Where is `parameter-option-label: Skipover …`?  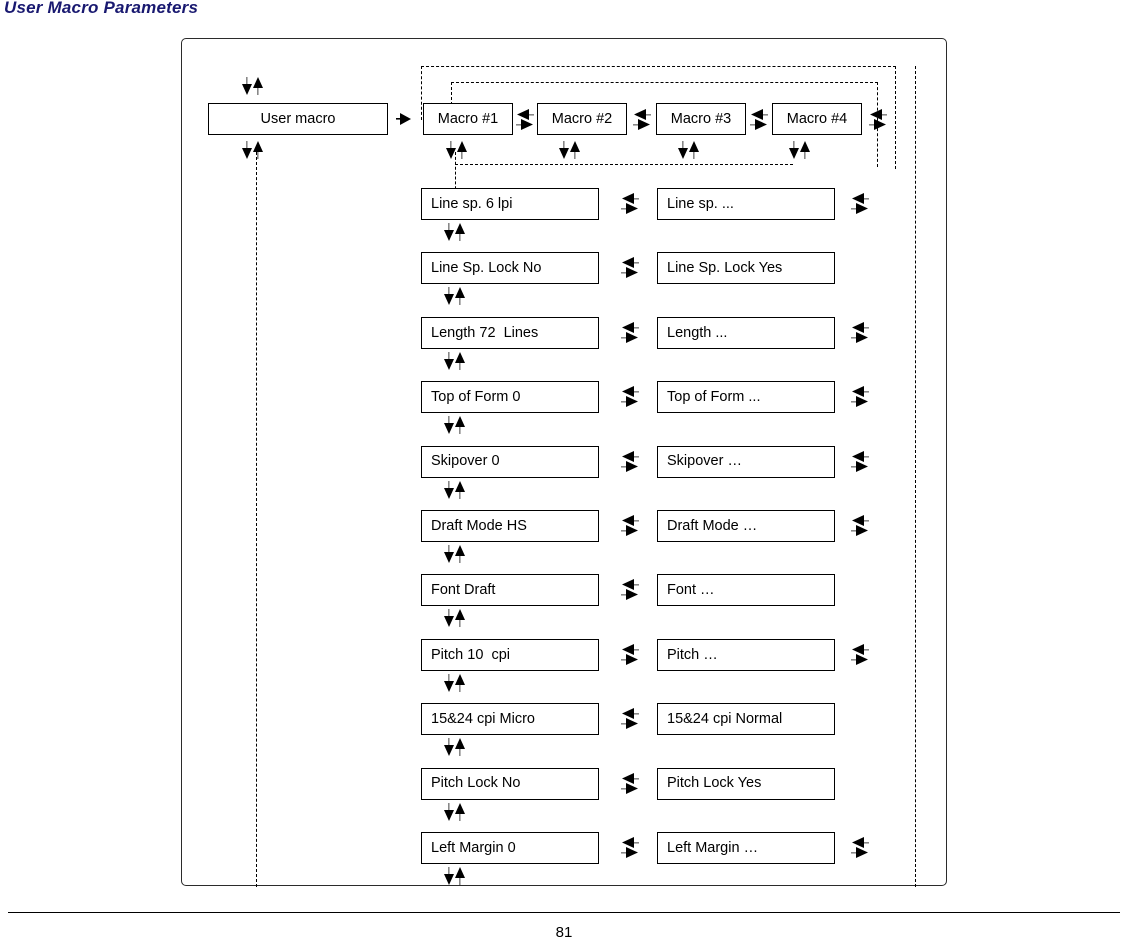 parameter-option-label: Skipover … is located at coordinates (704, 461).